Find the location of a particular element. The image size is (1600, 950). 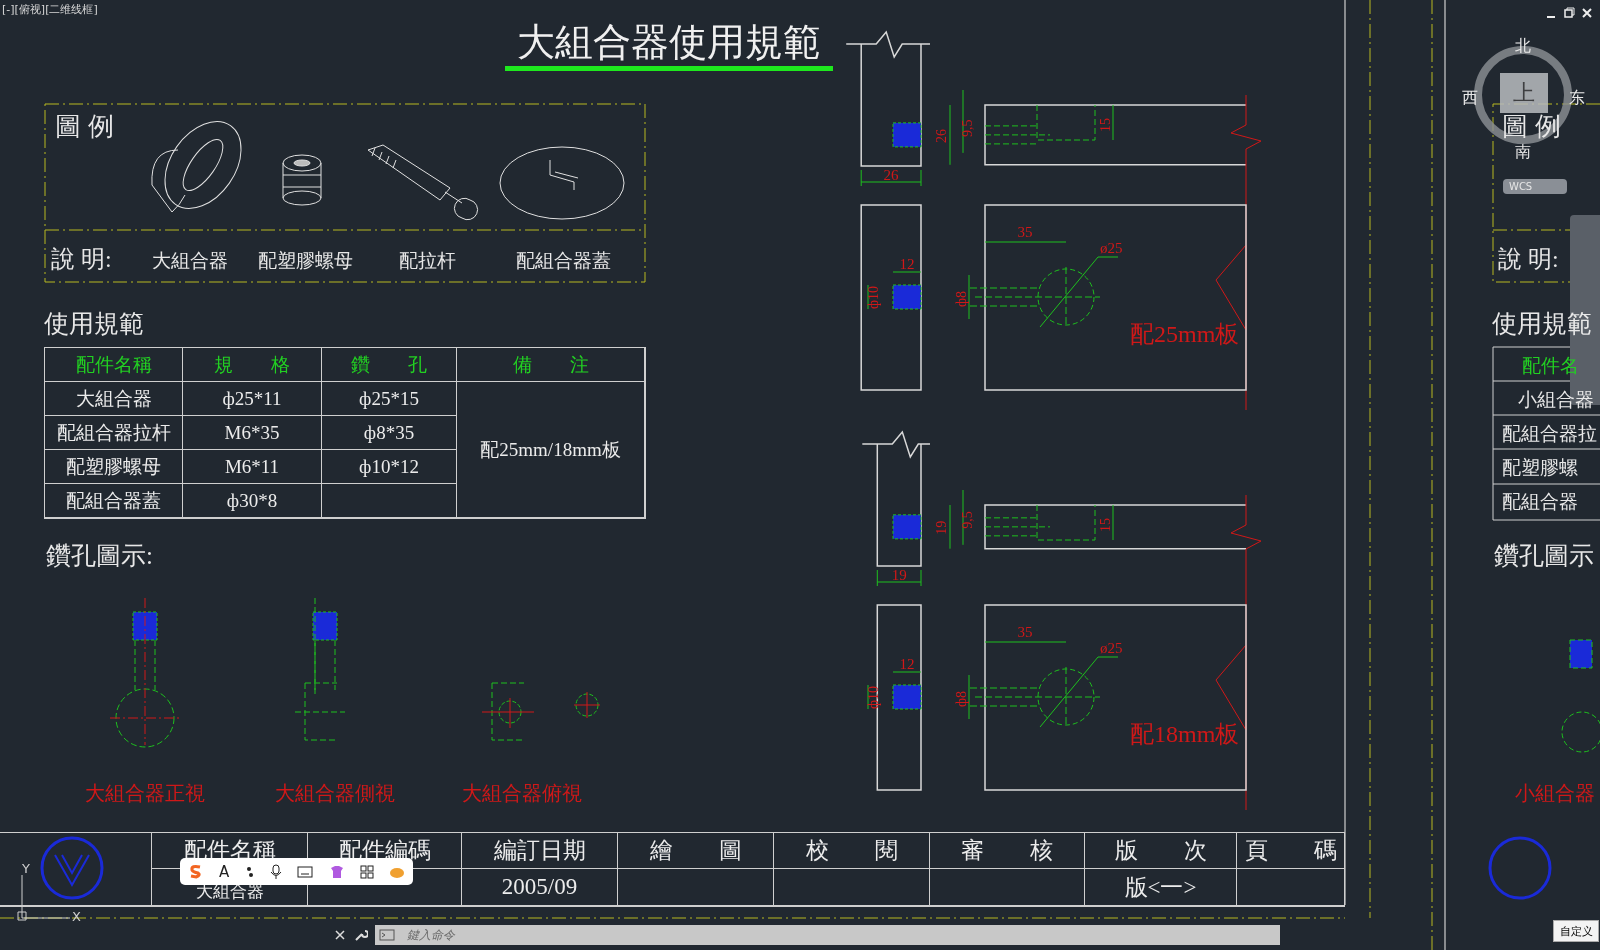

command-line-field: 鍵入命令 is located at coordinates (840, 935).